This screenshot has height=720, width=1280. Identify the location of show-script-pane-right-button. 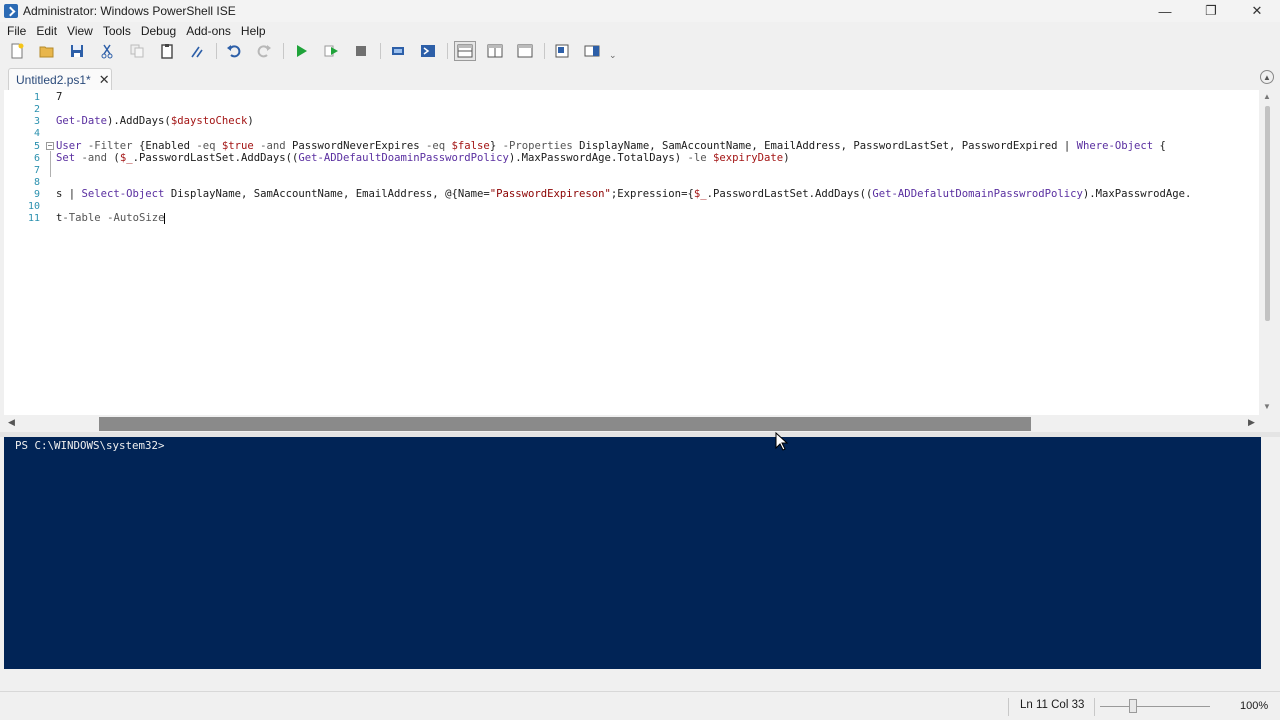
(495, 51).